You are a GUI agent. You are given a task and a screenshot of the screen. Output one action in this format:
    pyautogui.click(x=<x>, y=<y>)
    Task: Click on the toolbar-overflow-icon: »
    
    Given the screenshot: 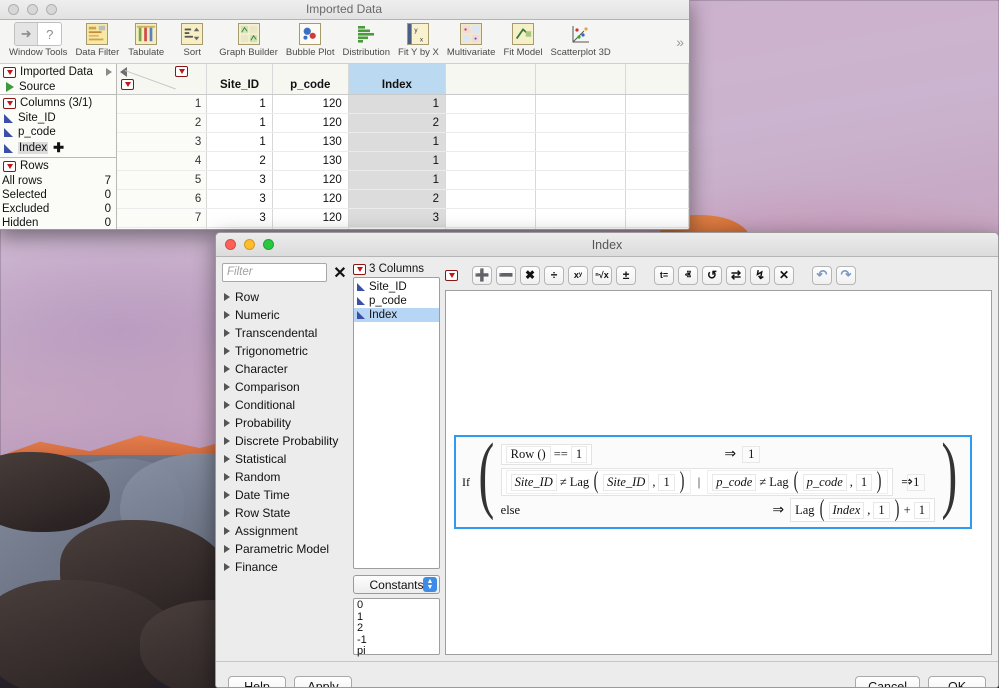 What is the action you would take?
    pyautogui.click(x=680, y=42)
    